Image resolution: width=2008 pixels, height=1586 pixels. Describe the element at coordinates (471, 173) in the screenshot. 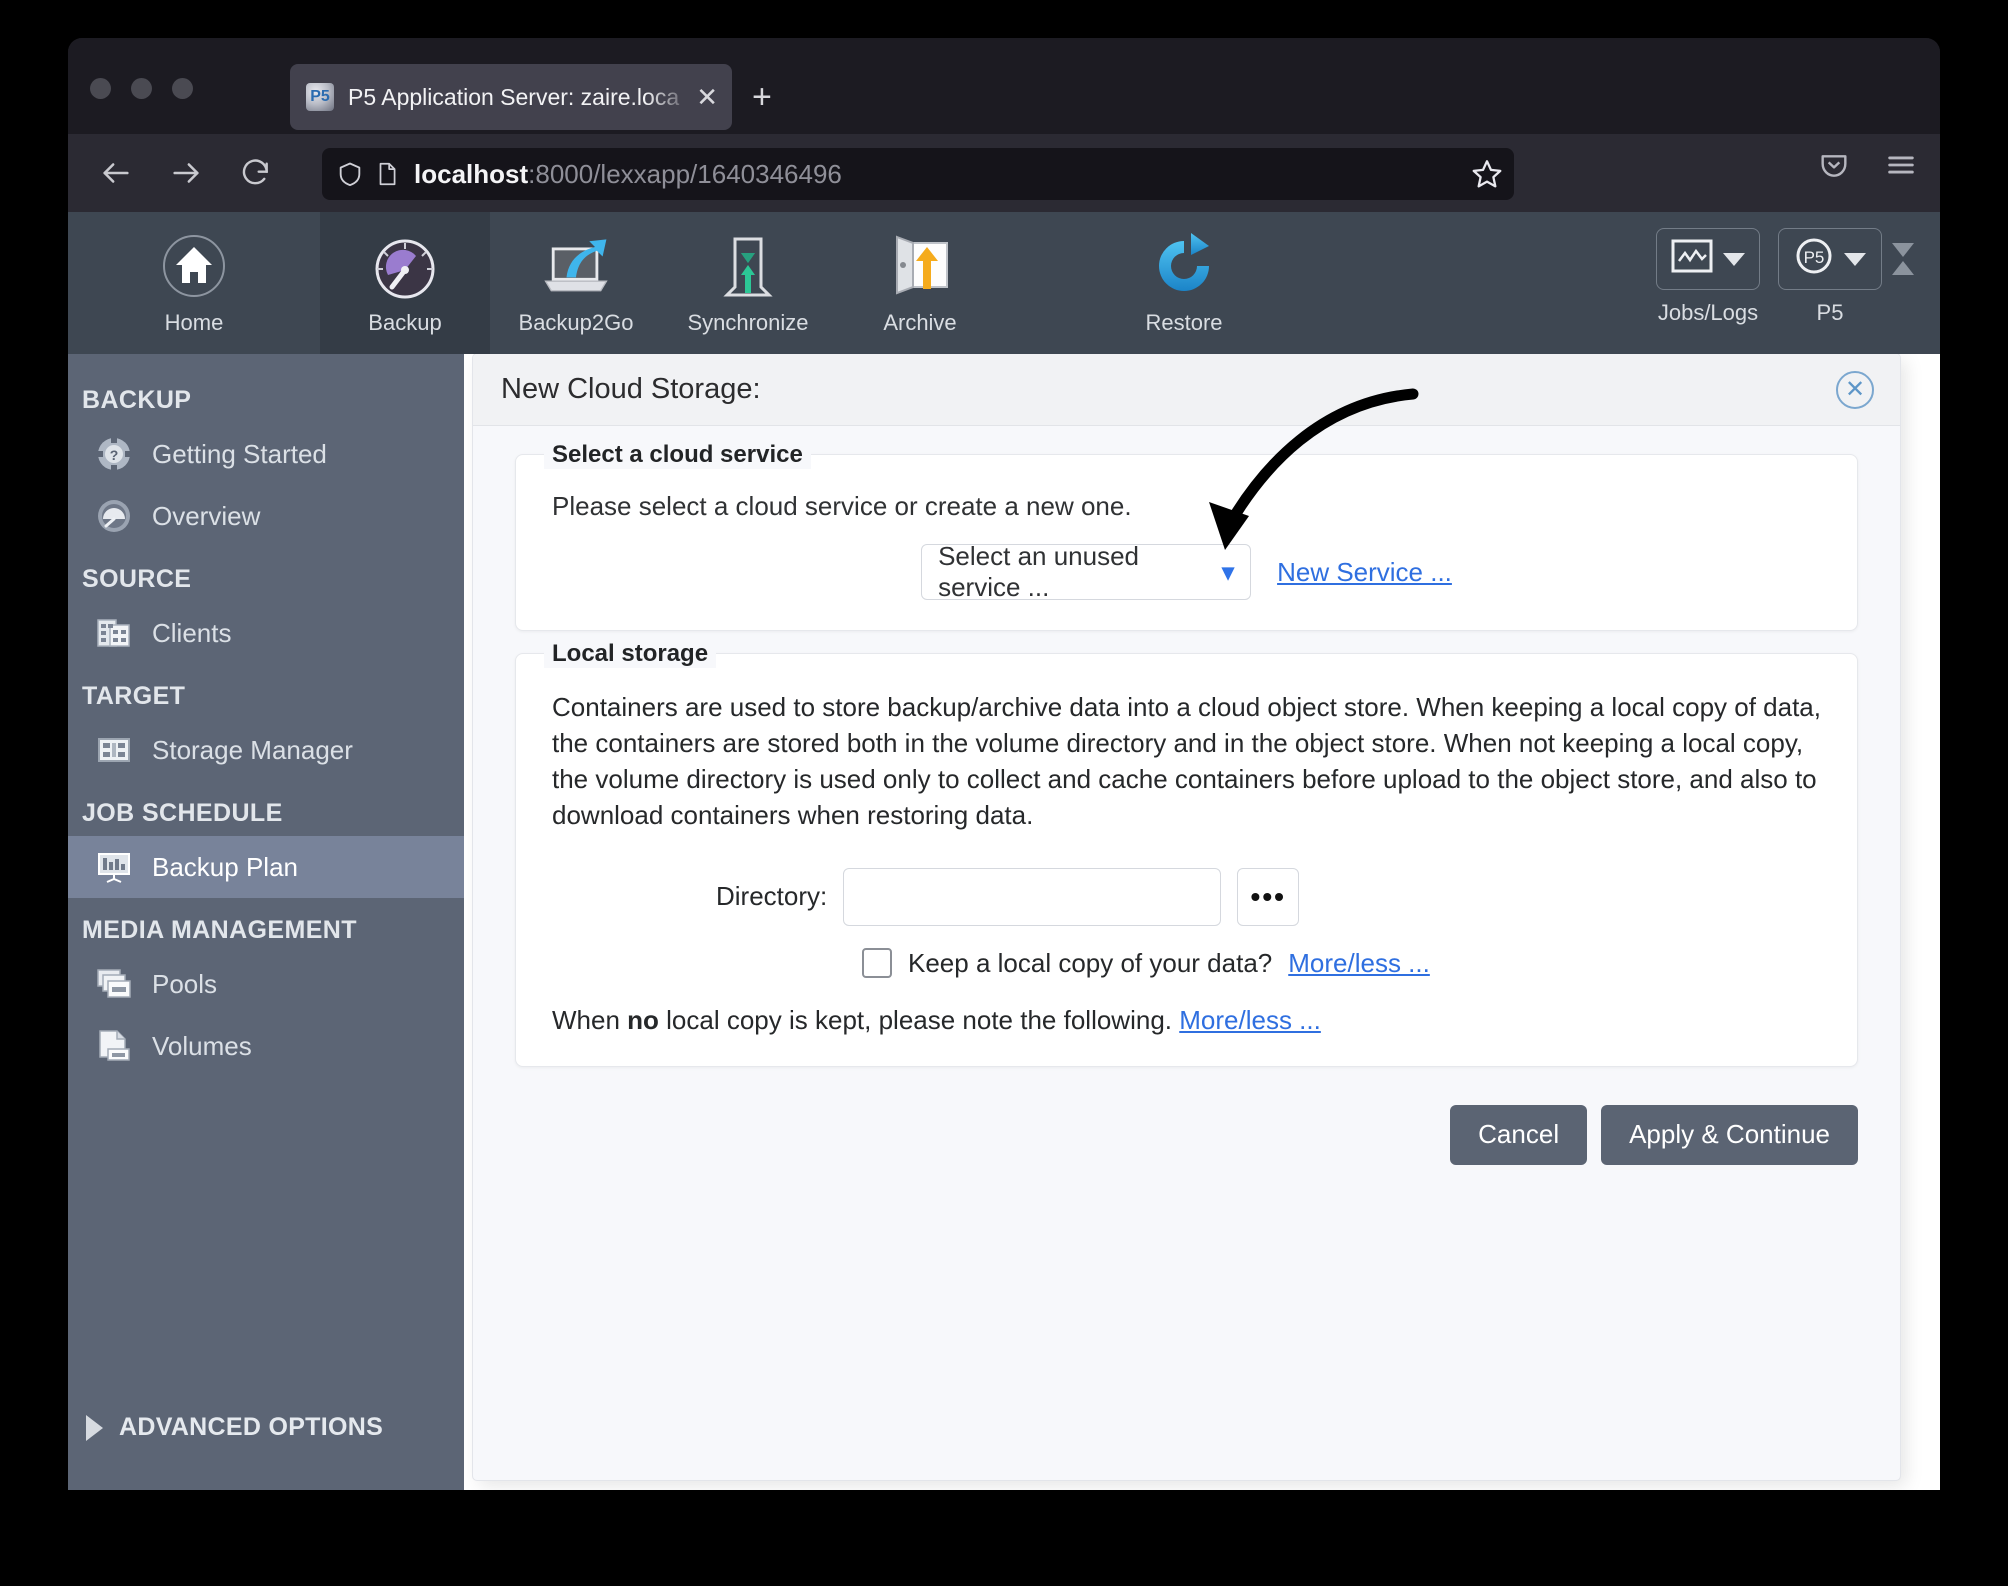

I see `url-host: localhost` at that location.